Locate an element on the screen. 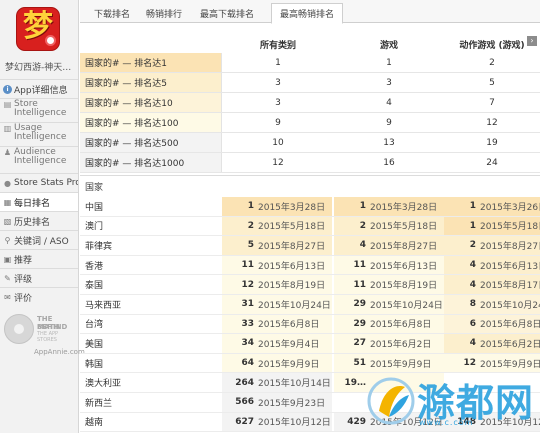 This screenshot has height=433, width=540. rank-value: 33 is located at coordinates (247, 323).